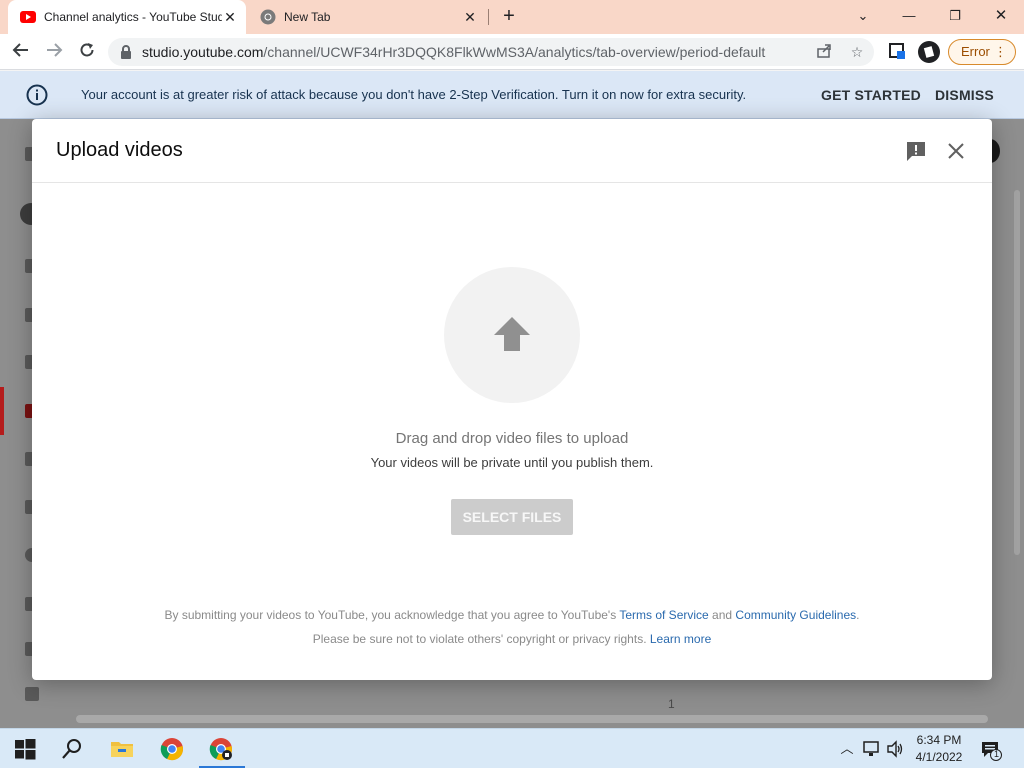 Image resolution: width=1024 pixels, height=768 pixels. I want to click on chrome-taskbar-icon, so click(172, 749).